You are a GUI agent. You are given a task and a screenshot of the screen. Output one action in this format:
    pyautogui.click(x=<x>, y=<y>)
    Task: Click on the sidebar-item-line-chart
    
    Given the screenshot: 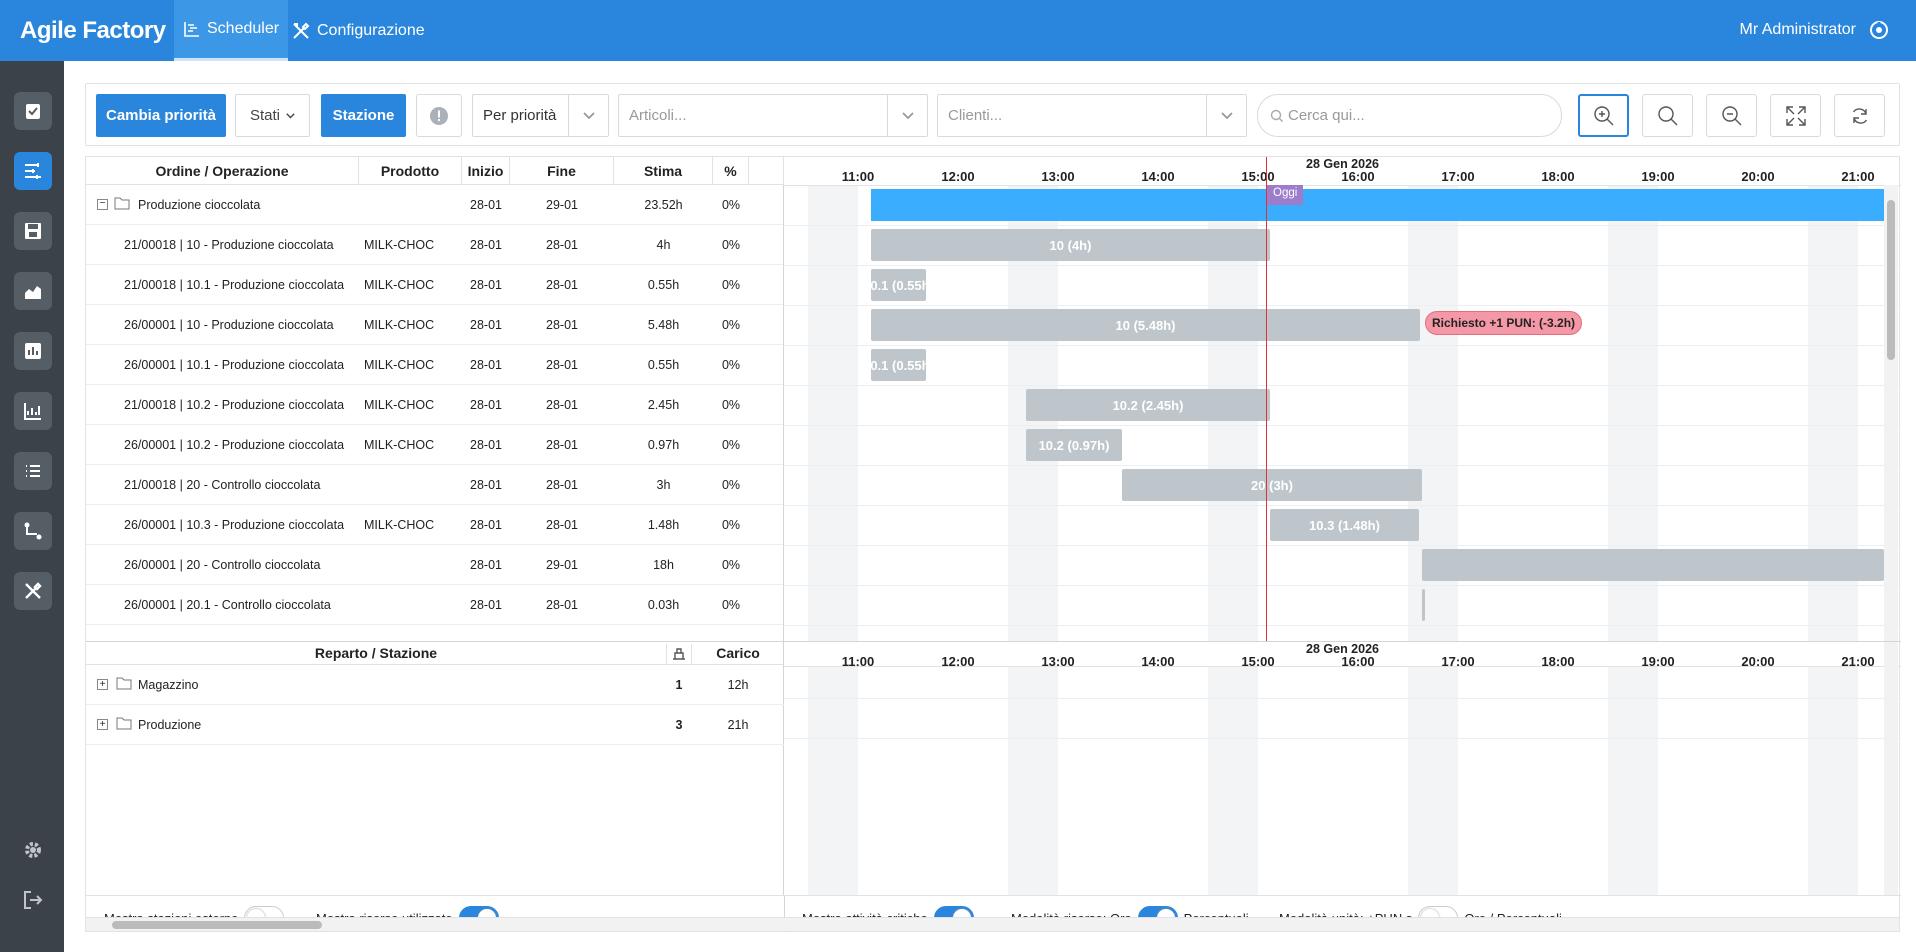 What is the action you would take?
    pyautogui.click(x=33, y=411)
    